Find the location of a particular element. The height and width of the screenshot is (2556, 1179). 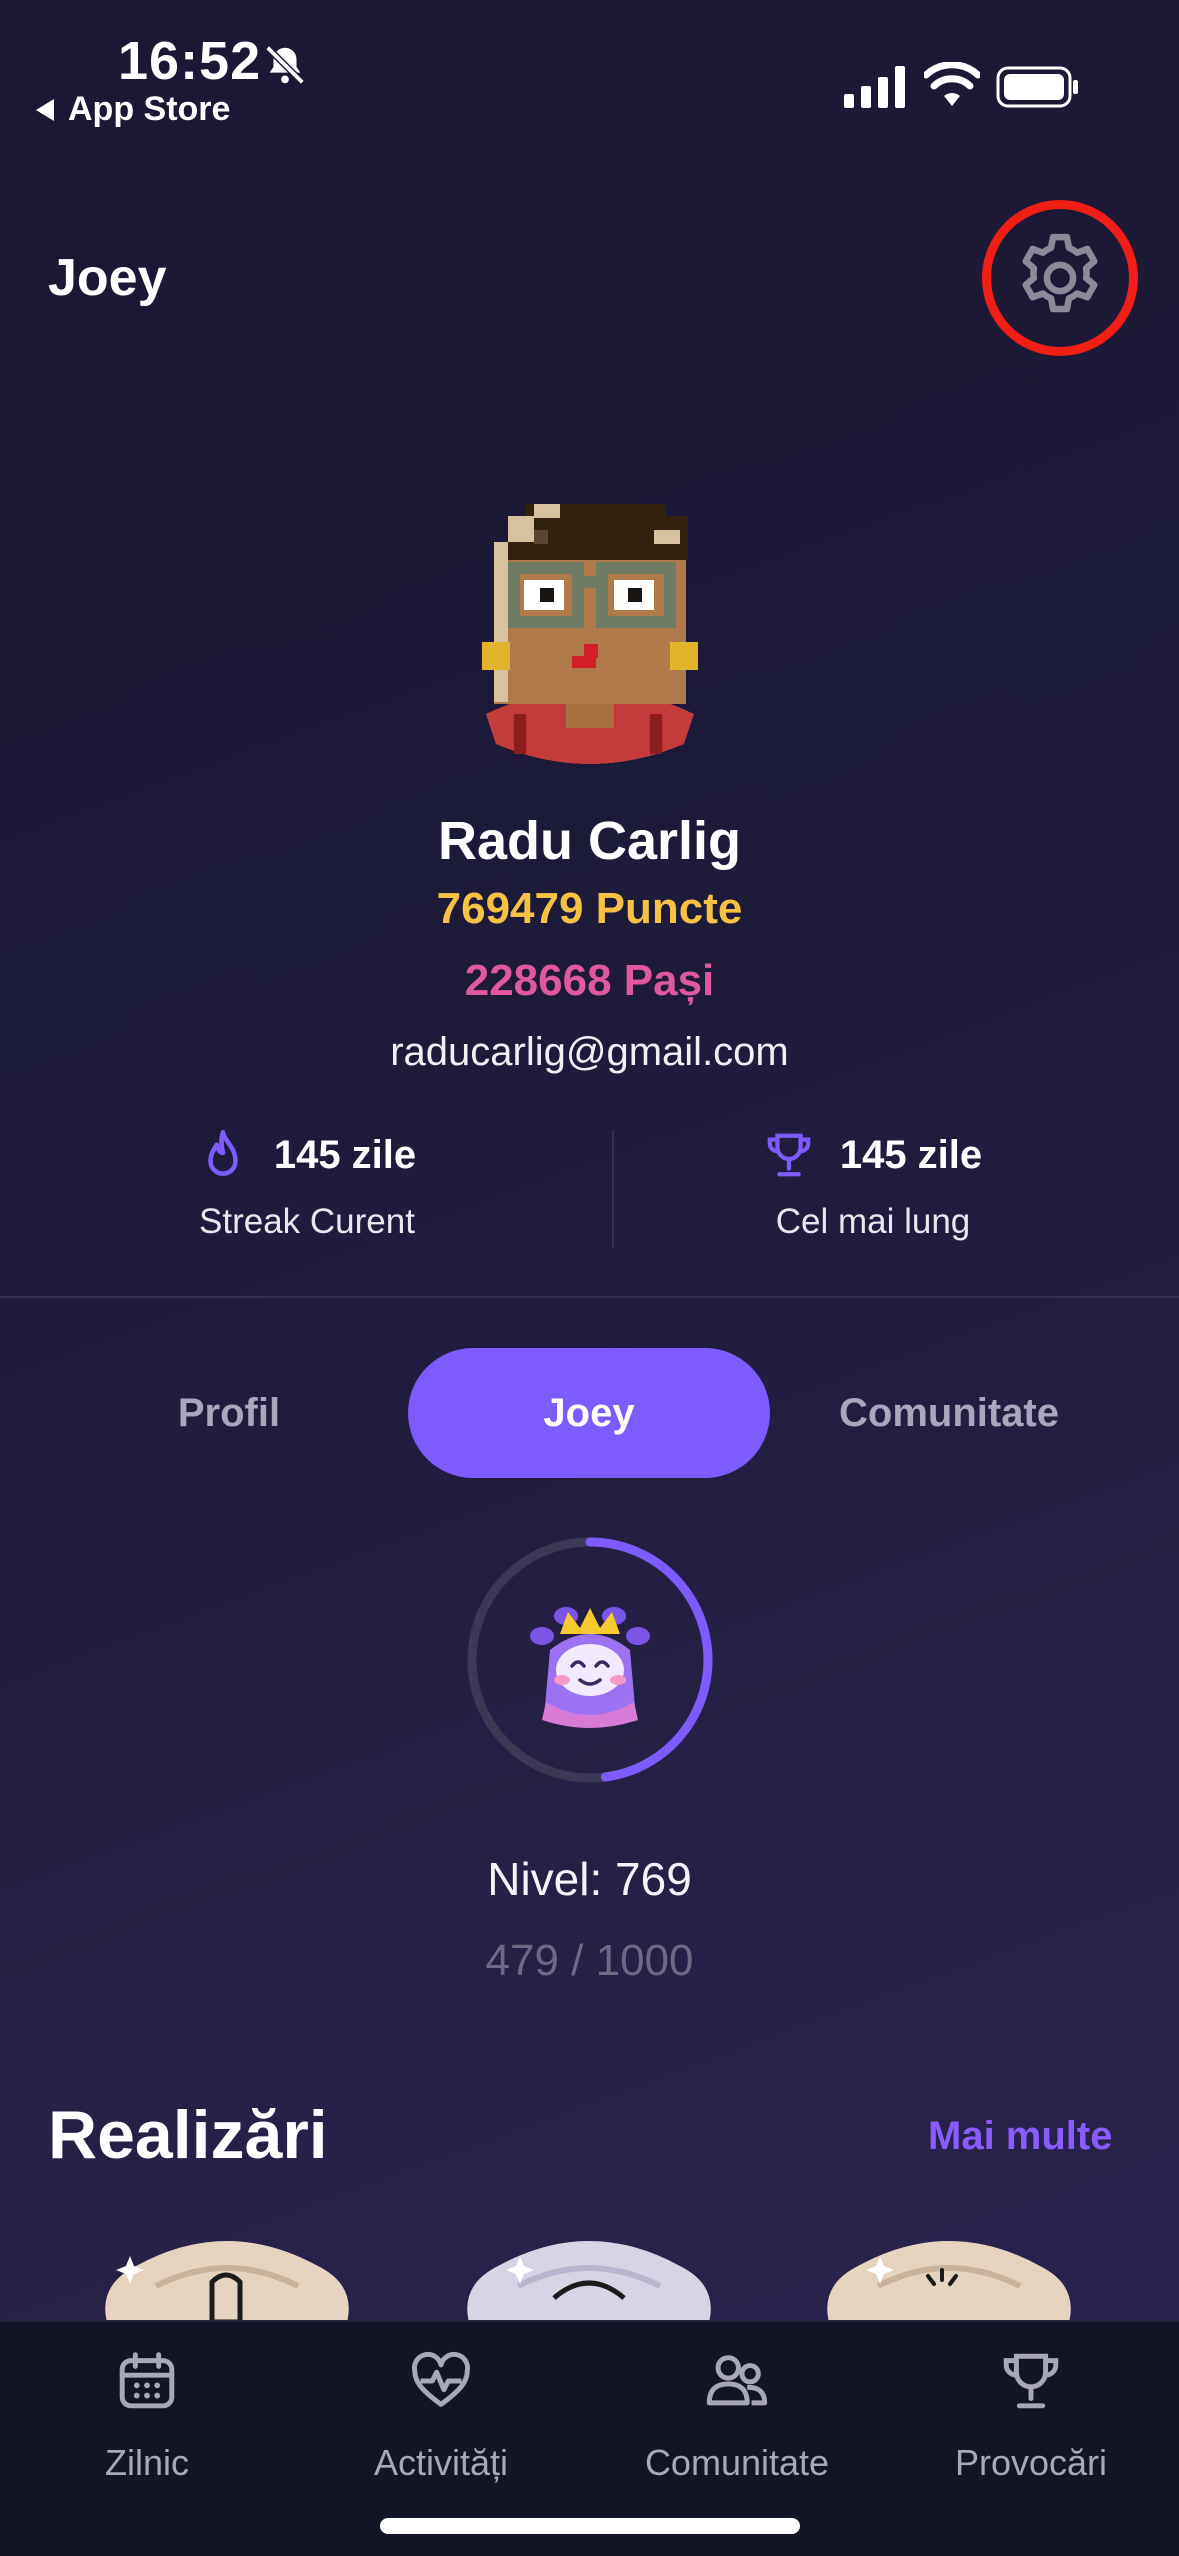

status-time: 16:52 is located at coordinates (190, 61).